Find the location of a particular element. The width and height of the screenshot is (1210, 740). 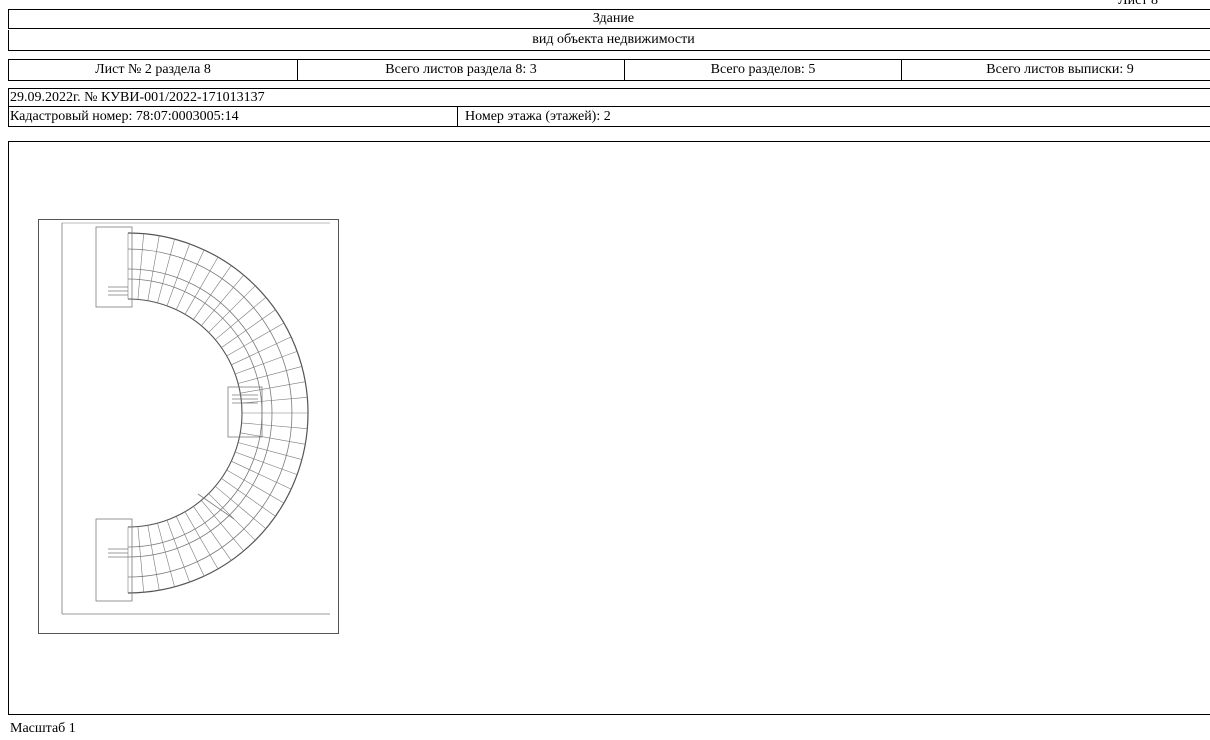

object-type-row: Здание is located at coordinates (609, 19).